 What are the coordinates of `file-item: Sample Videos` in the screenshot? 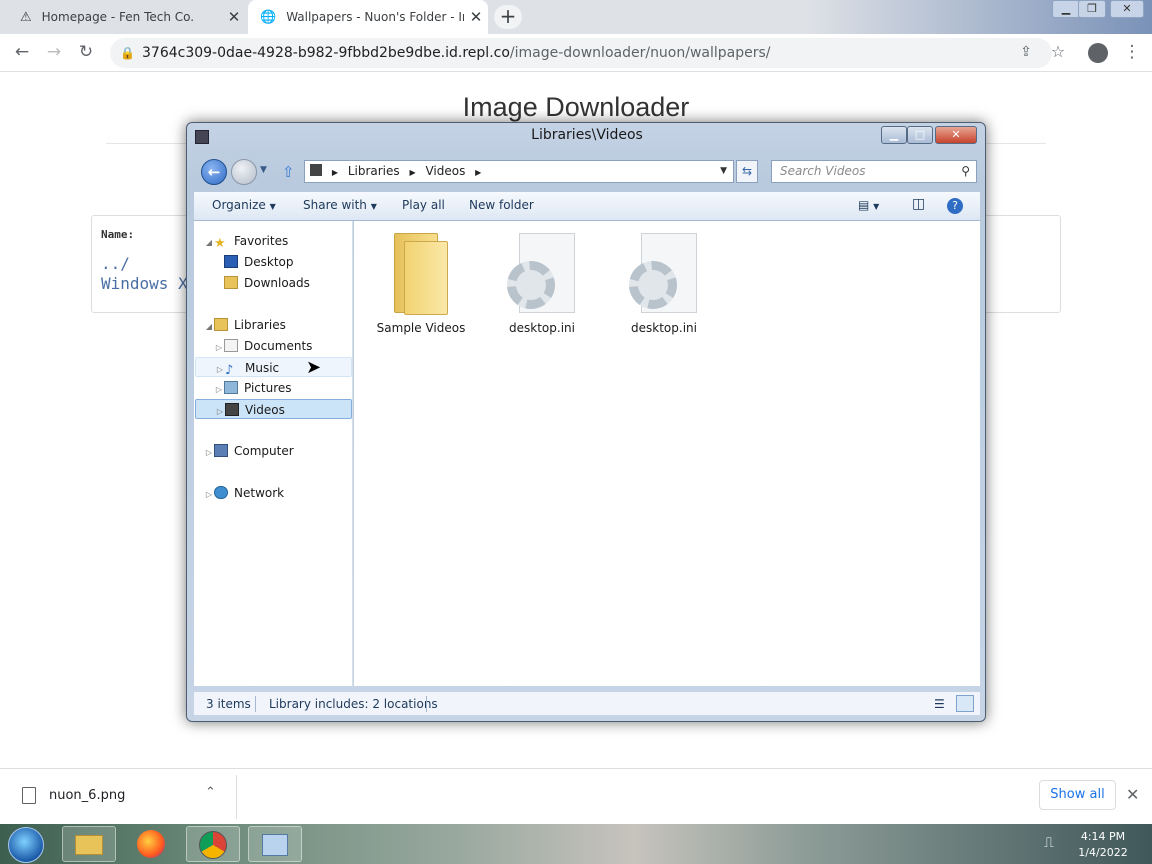 It's located at (421, 284).